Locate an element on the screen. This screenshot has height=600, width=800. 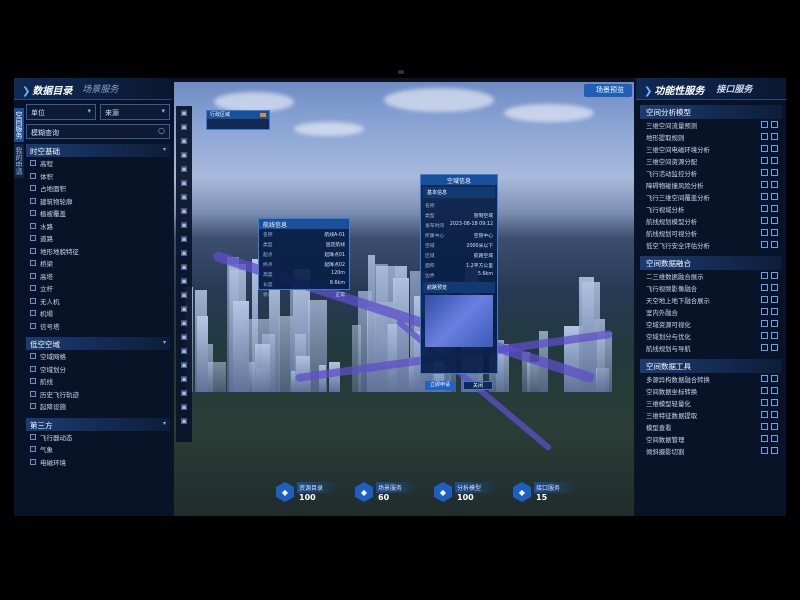
service-item: 空域资源可视化 is located at coordinates (711, 324).